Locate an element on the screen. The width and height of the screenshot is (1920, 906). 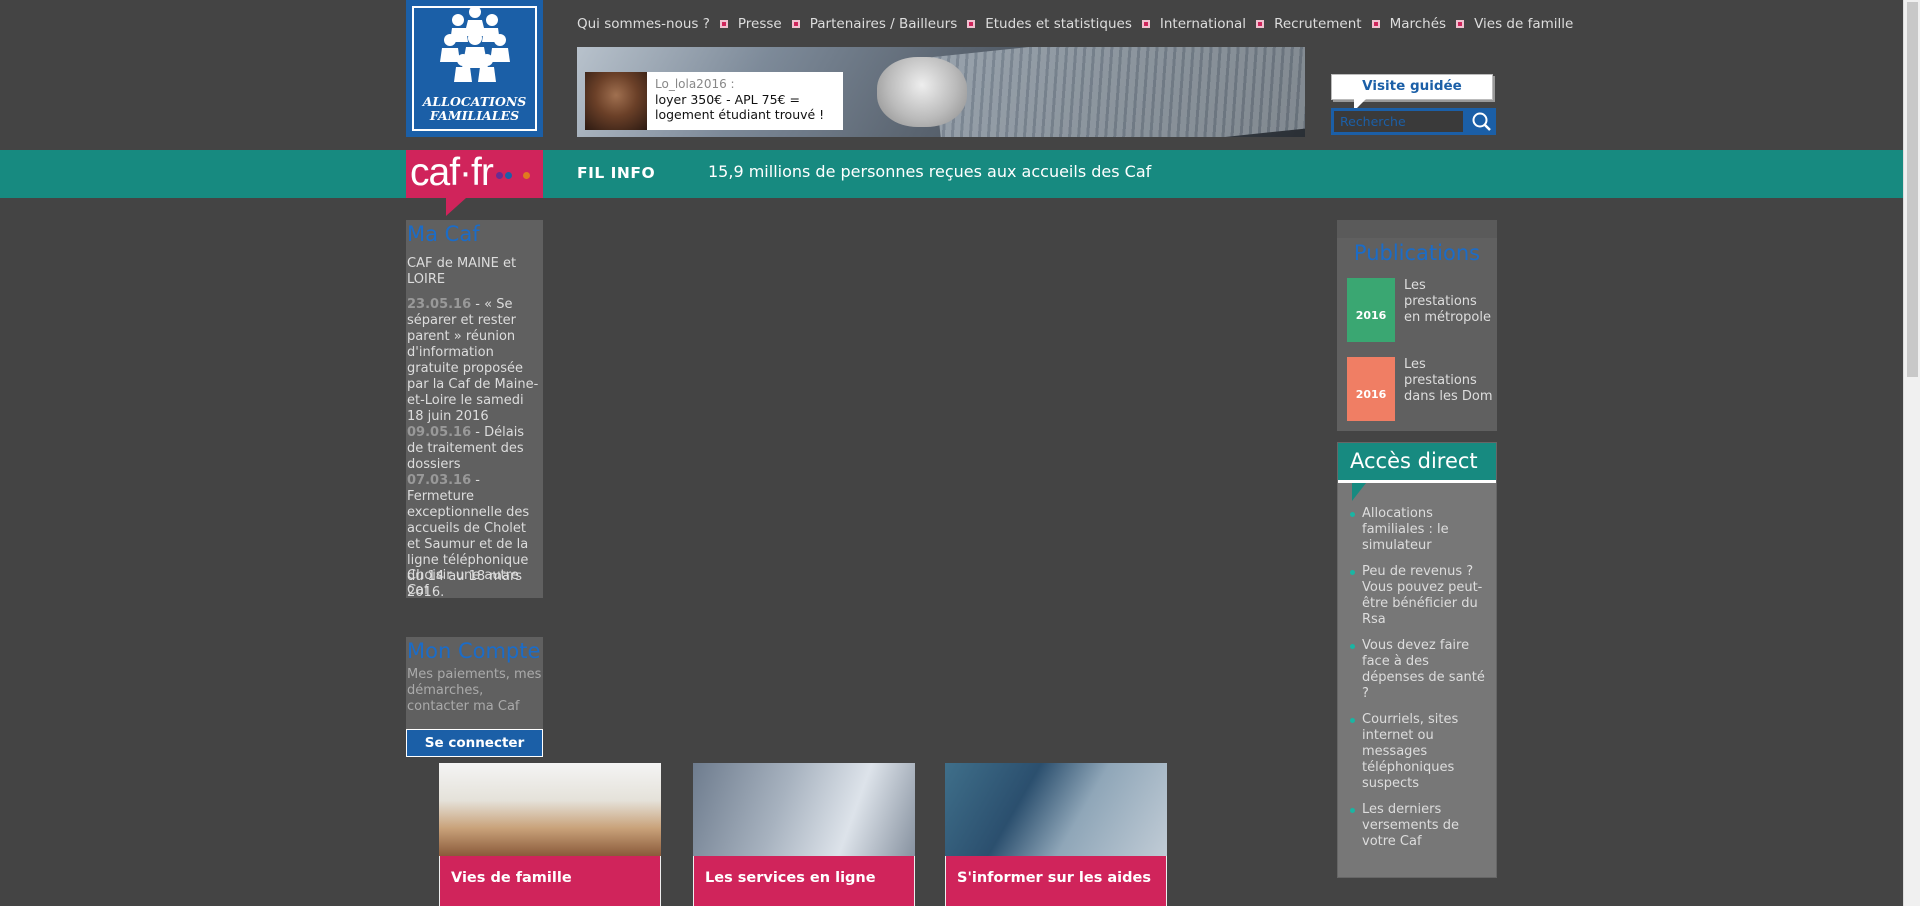
nav-partenaires: Partenaires / Bailleurs is located at coordinates (884, 24).